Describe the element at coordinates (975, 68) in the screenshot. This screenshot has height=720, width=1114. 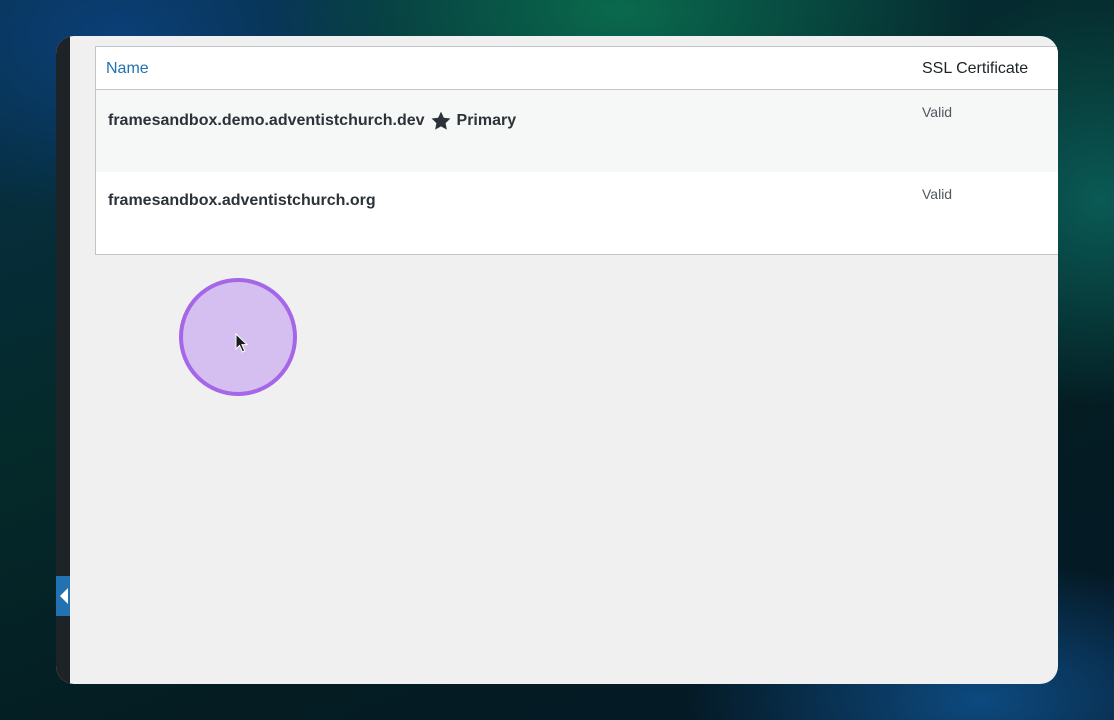
I see `ssl-column-header: SSL Certificate` at that location.